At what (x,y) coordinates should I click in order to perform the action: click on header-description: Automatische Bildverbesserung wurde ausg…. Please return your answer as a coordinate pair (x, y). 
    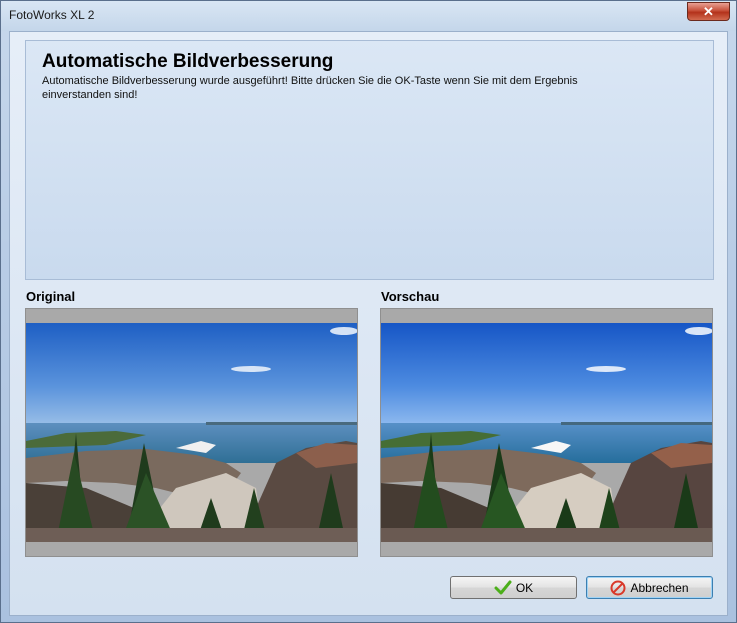
    Looking at the image, I should click on (310, 88).